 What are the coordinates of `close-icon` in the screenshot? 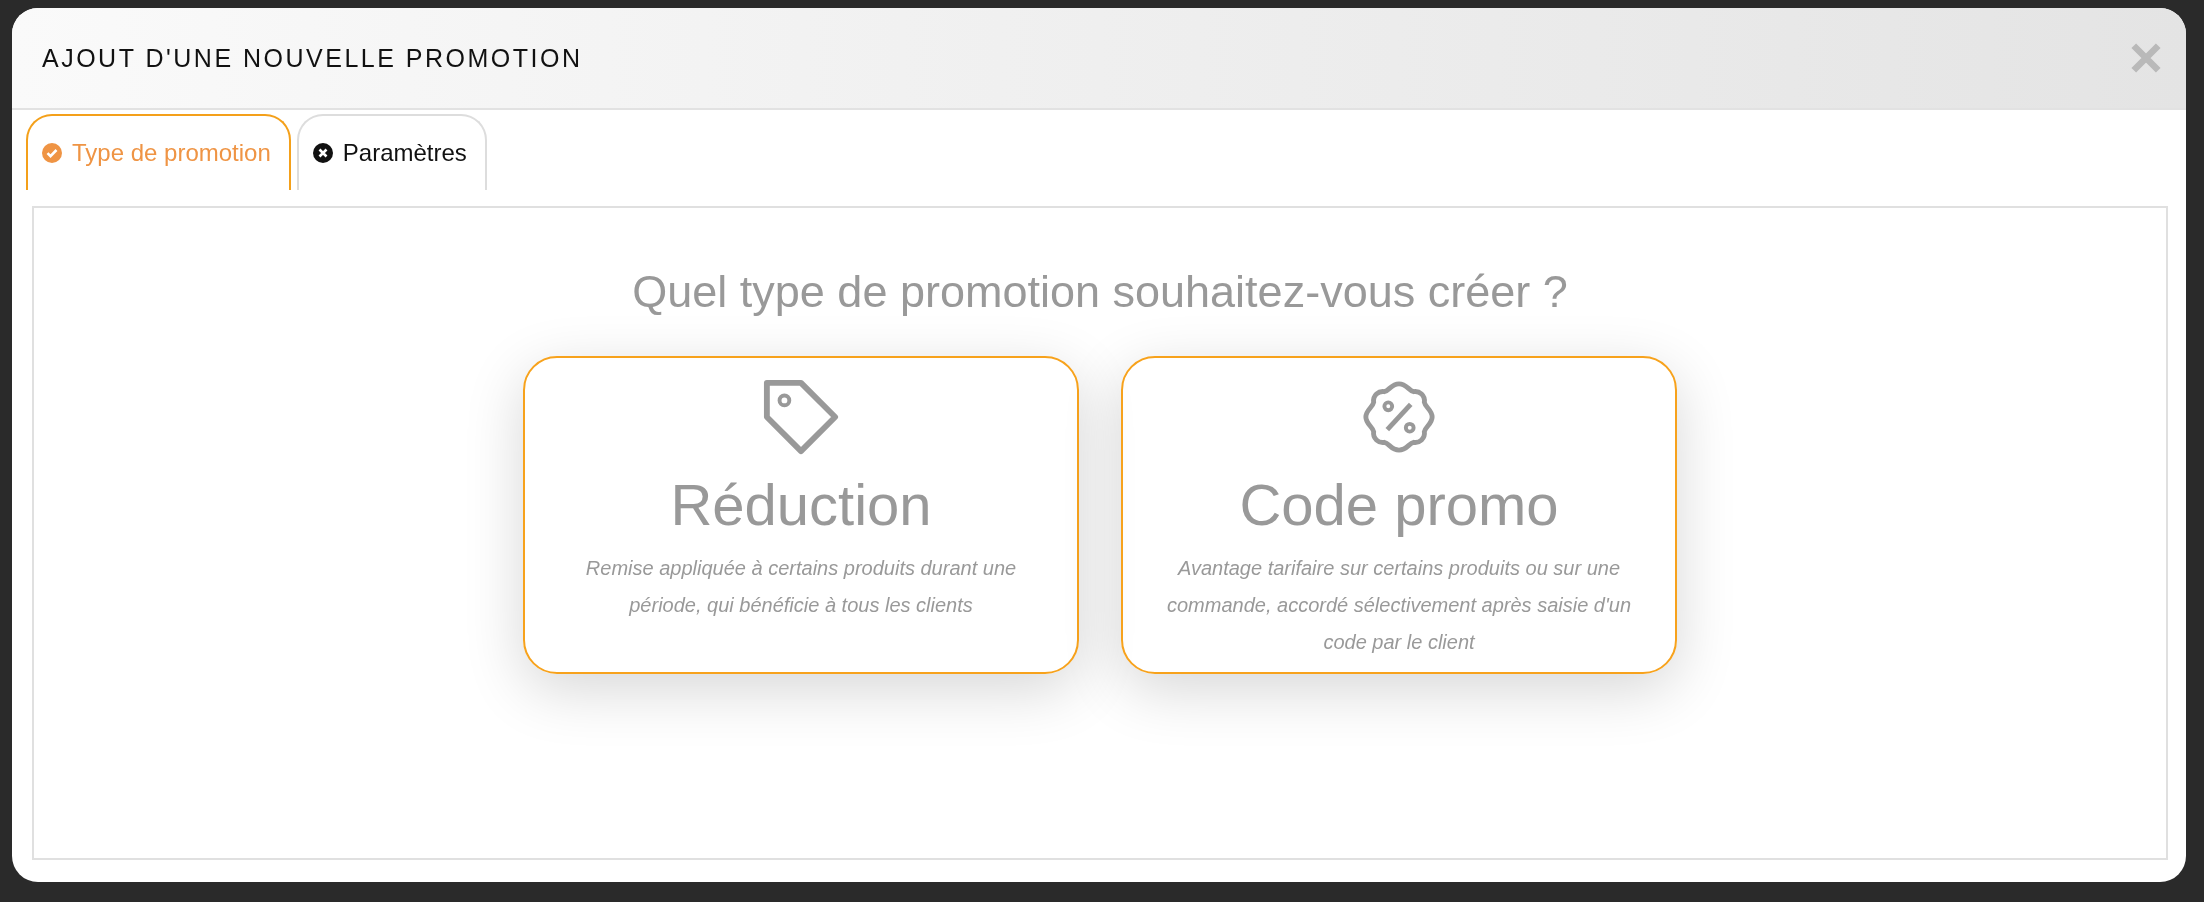 It's located at (2146, 58).